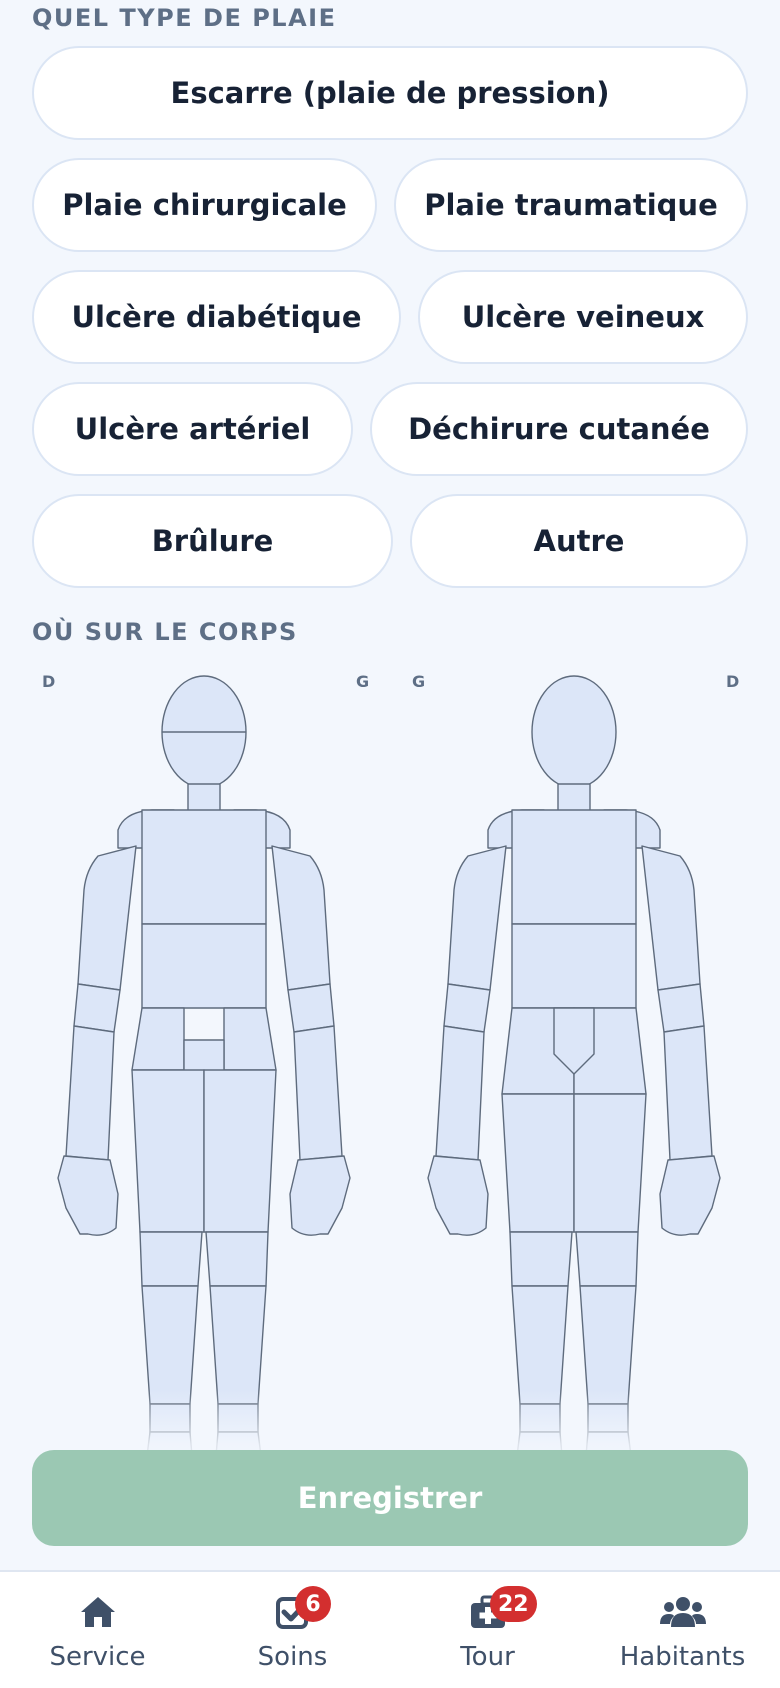 The image size is (780, 1688). I want to click on body-location-title: OÙ SUR LE CORPS, so click(165, 632).